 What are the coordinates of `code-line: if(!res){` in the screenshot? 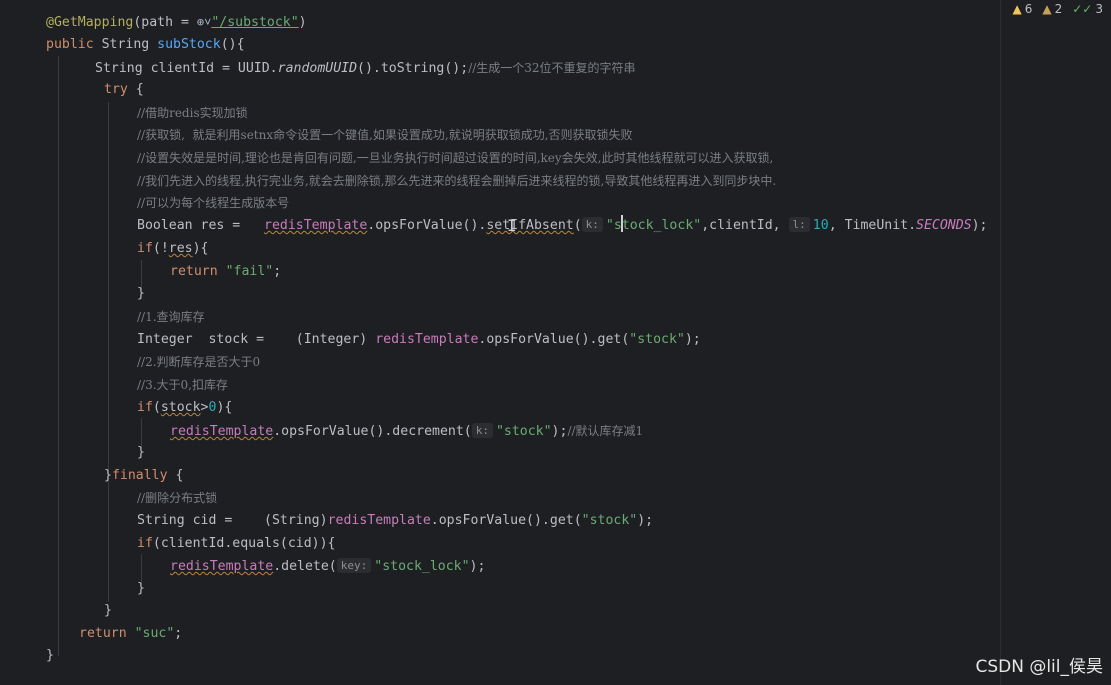 It's located at (173, 249).